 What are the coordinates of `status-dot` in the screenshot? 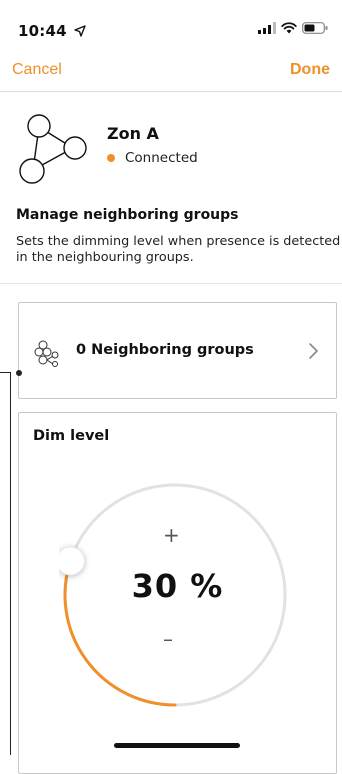 It's located at (111, 158).